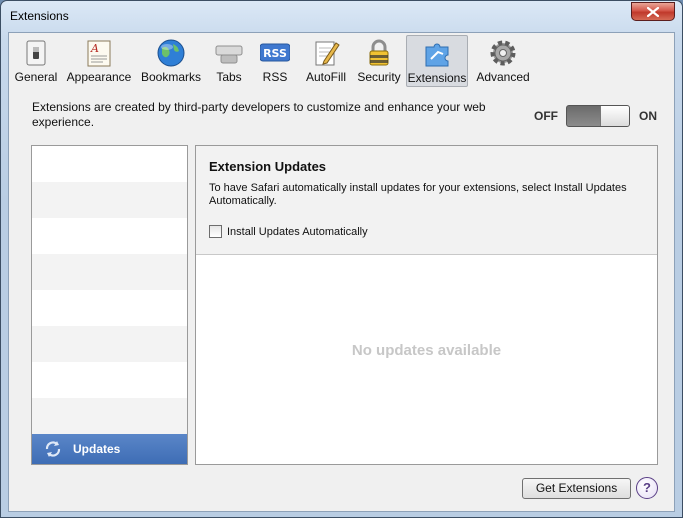  I want to click on tab-advanced-label: Advanced, so click(503, 77).